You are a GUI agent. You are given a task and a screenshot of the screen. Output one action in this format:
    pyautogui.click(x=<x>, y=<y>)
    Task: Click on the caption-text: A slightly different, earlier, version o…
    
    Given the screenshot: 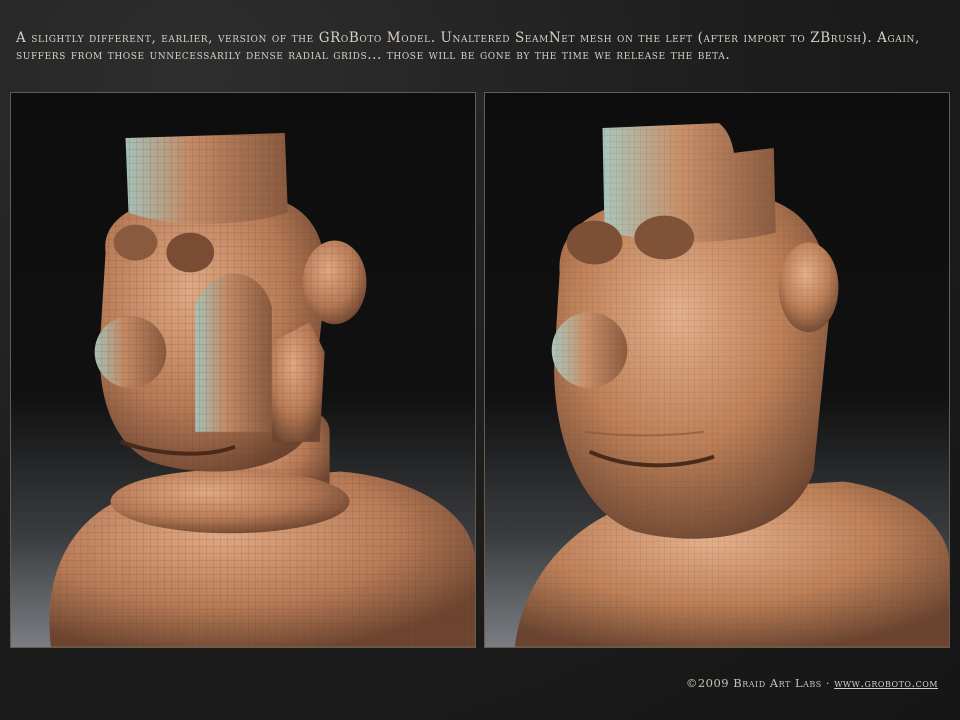 What is the action you would take?
    pyautogui.click(x=468, y=46)
    